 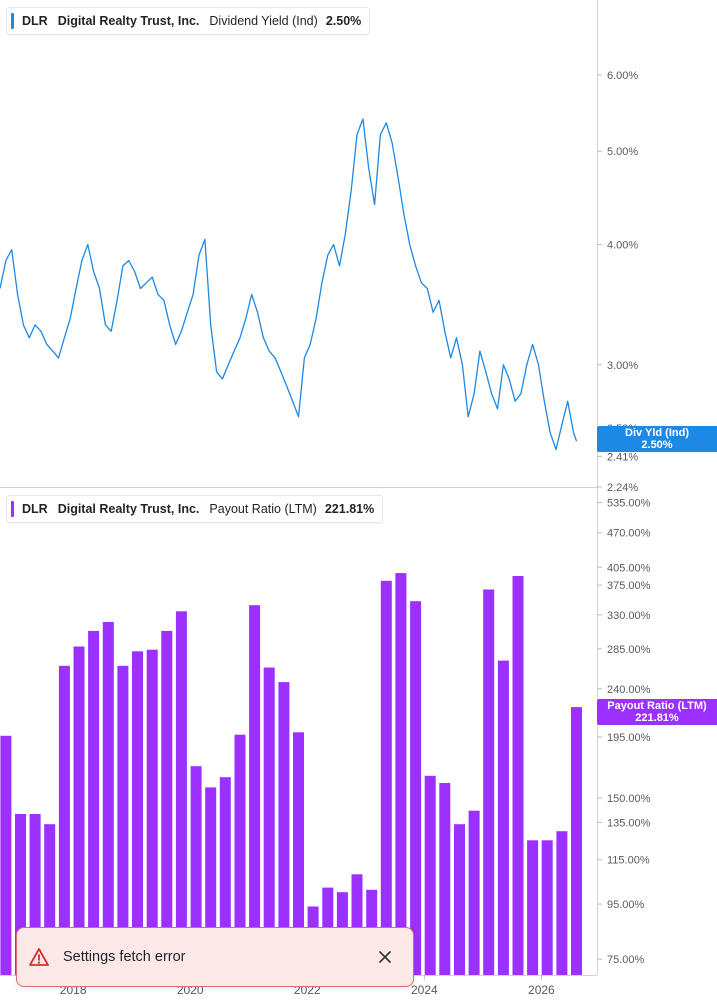 I want to click on toast-message: Settings fetch error, so click(x=124, y=957).